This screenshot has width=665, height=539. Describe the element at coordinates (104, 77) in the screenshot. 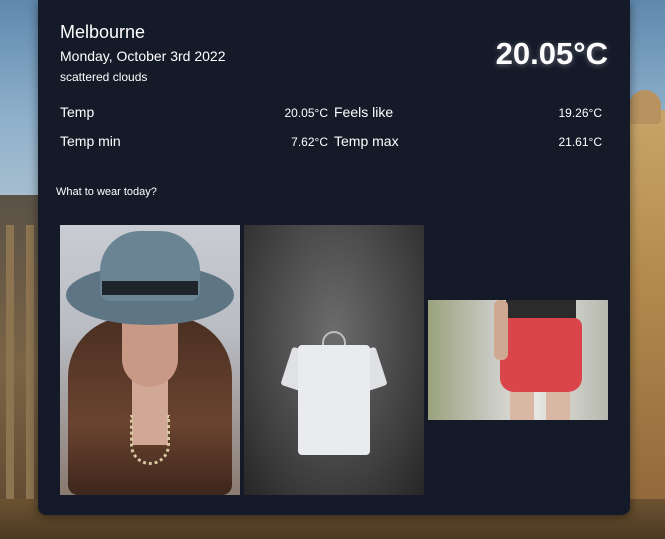

I see `weather-description: scattered clouds` at that location.